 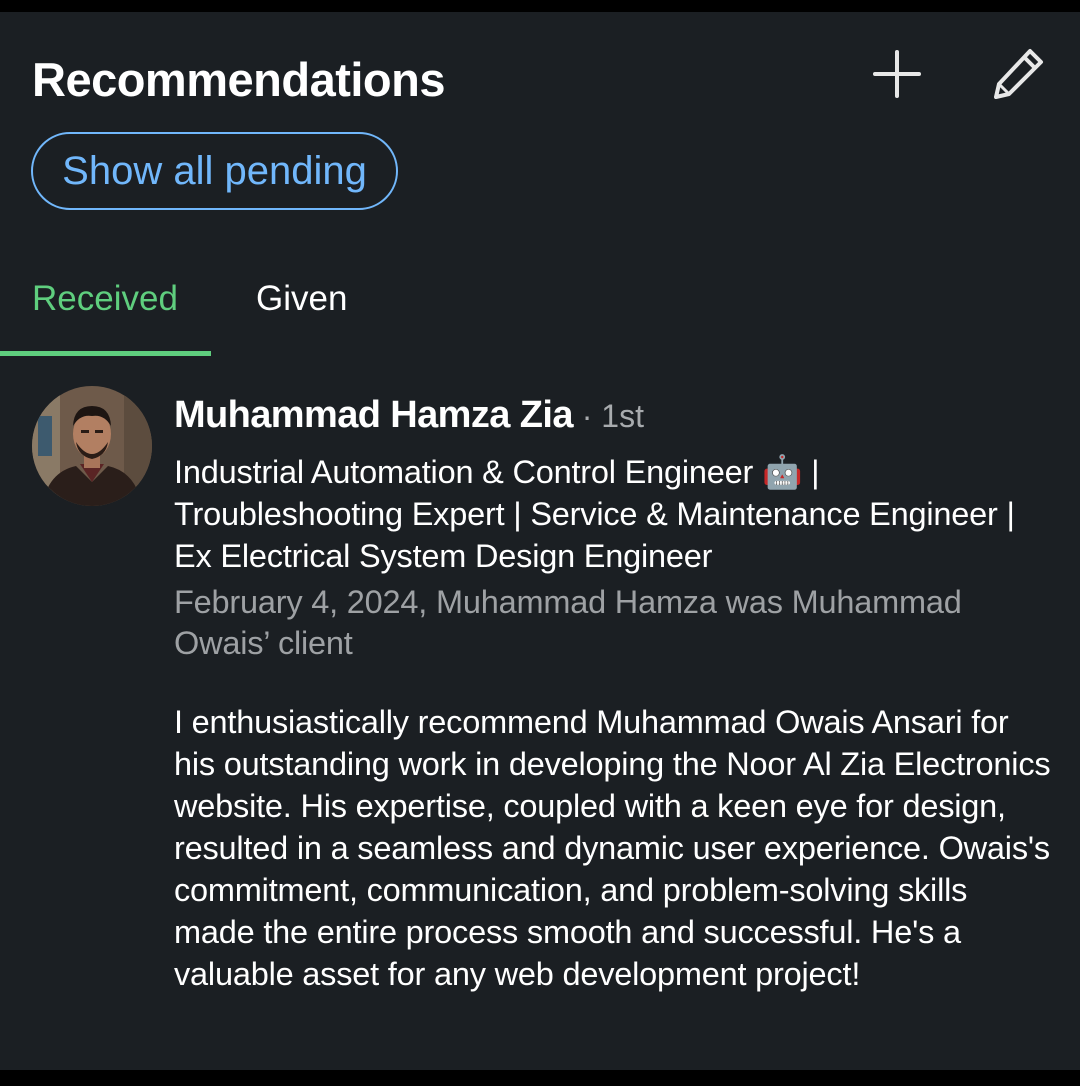 I want to click on tab-given: Given, so click(x=301, y=299).